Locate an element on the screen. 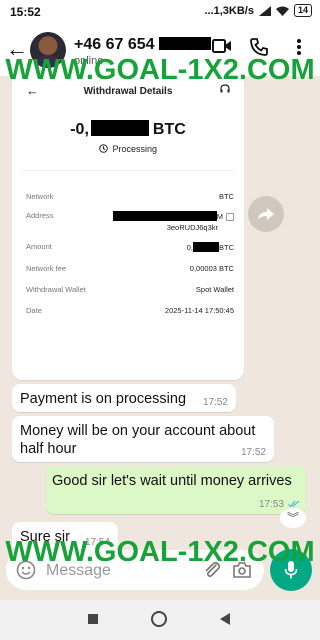  address-line-2: 3eoRUDJ6q3kr is located at coordinates (192, 227).